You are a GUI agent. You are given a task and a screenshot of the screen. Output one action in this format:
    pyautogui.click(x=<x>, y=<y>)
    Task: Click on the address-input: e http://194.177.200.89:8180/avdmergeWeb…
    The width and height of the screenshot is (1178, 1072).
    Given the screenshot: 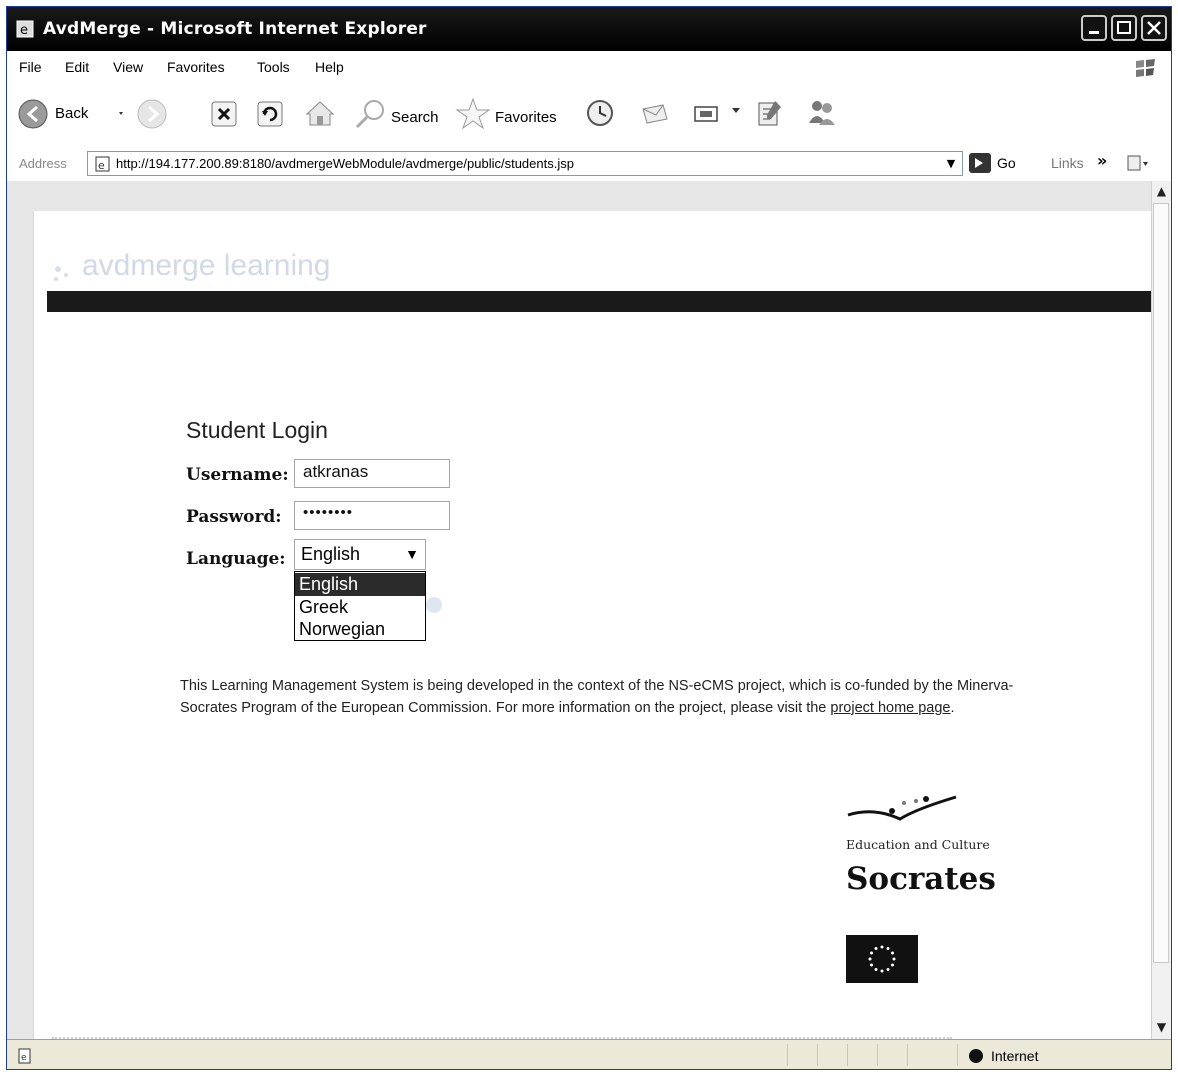 What is the action you would take?
    pyautogui.click(x=525, y=163)
    